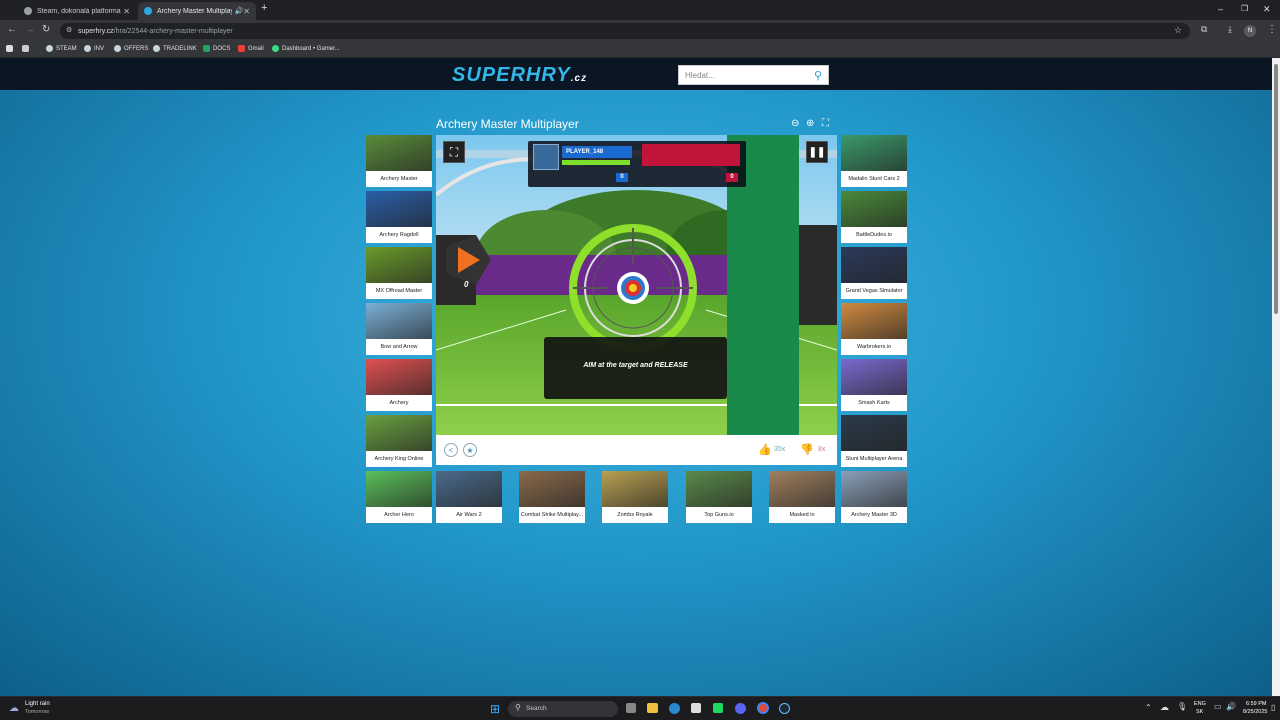 The width and height of the screenshot is (1280, 720). I want to click on thumb-label: MX Offroad Master, so click(399, 291).